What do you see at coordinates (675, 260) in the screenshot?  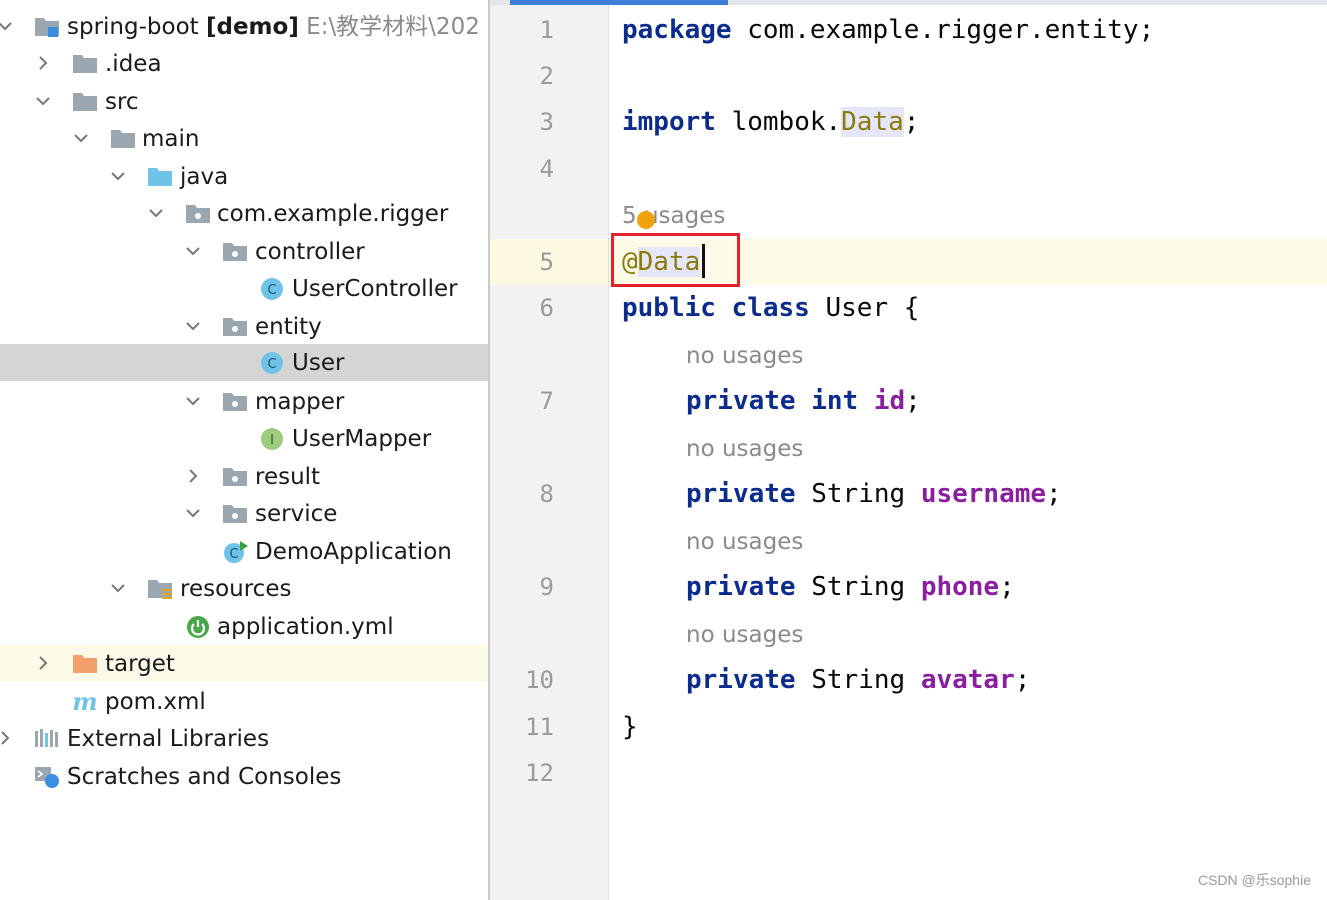 I see `annotation-highlight-box` at bounding box center [675, 260].